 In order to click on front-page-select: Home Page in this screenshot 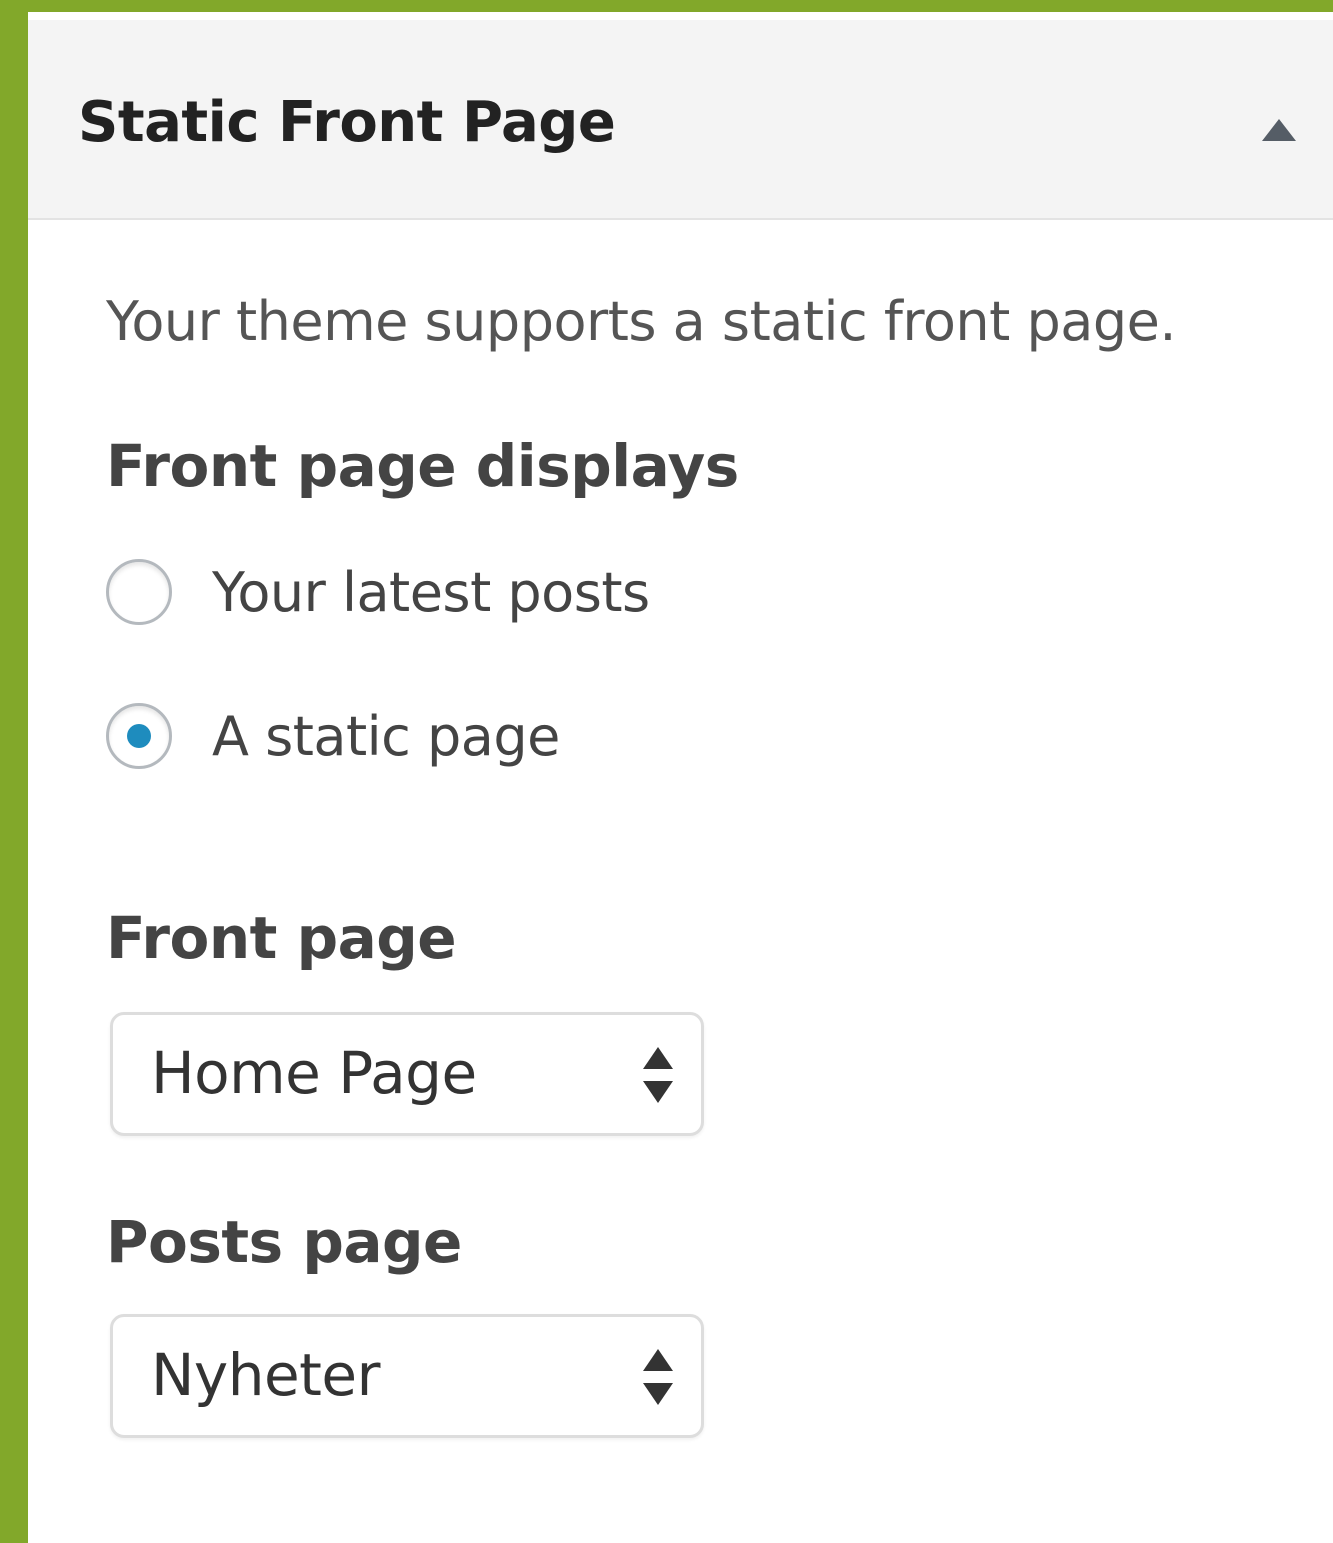, I will do `click(407, 1074)`.